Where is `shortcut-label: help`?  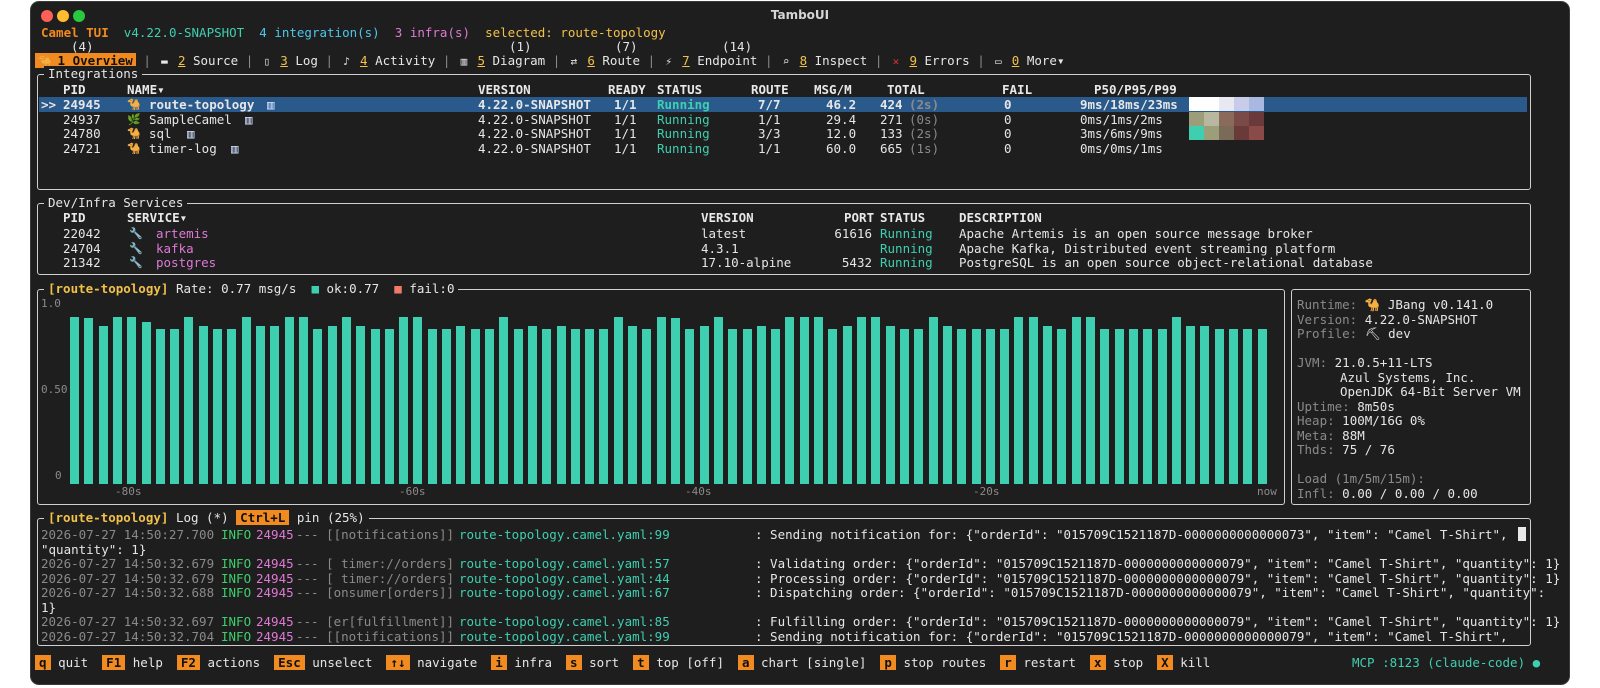
shortcut-label: help is located at coordinates (147, 662).